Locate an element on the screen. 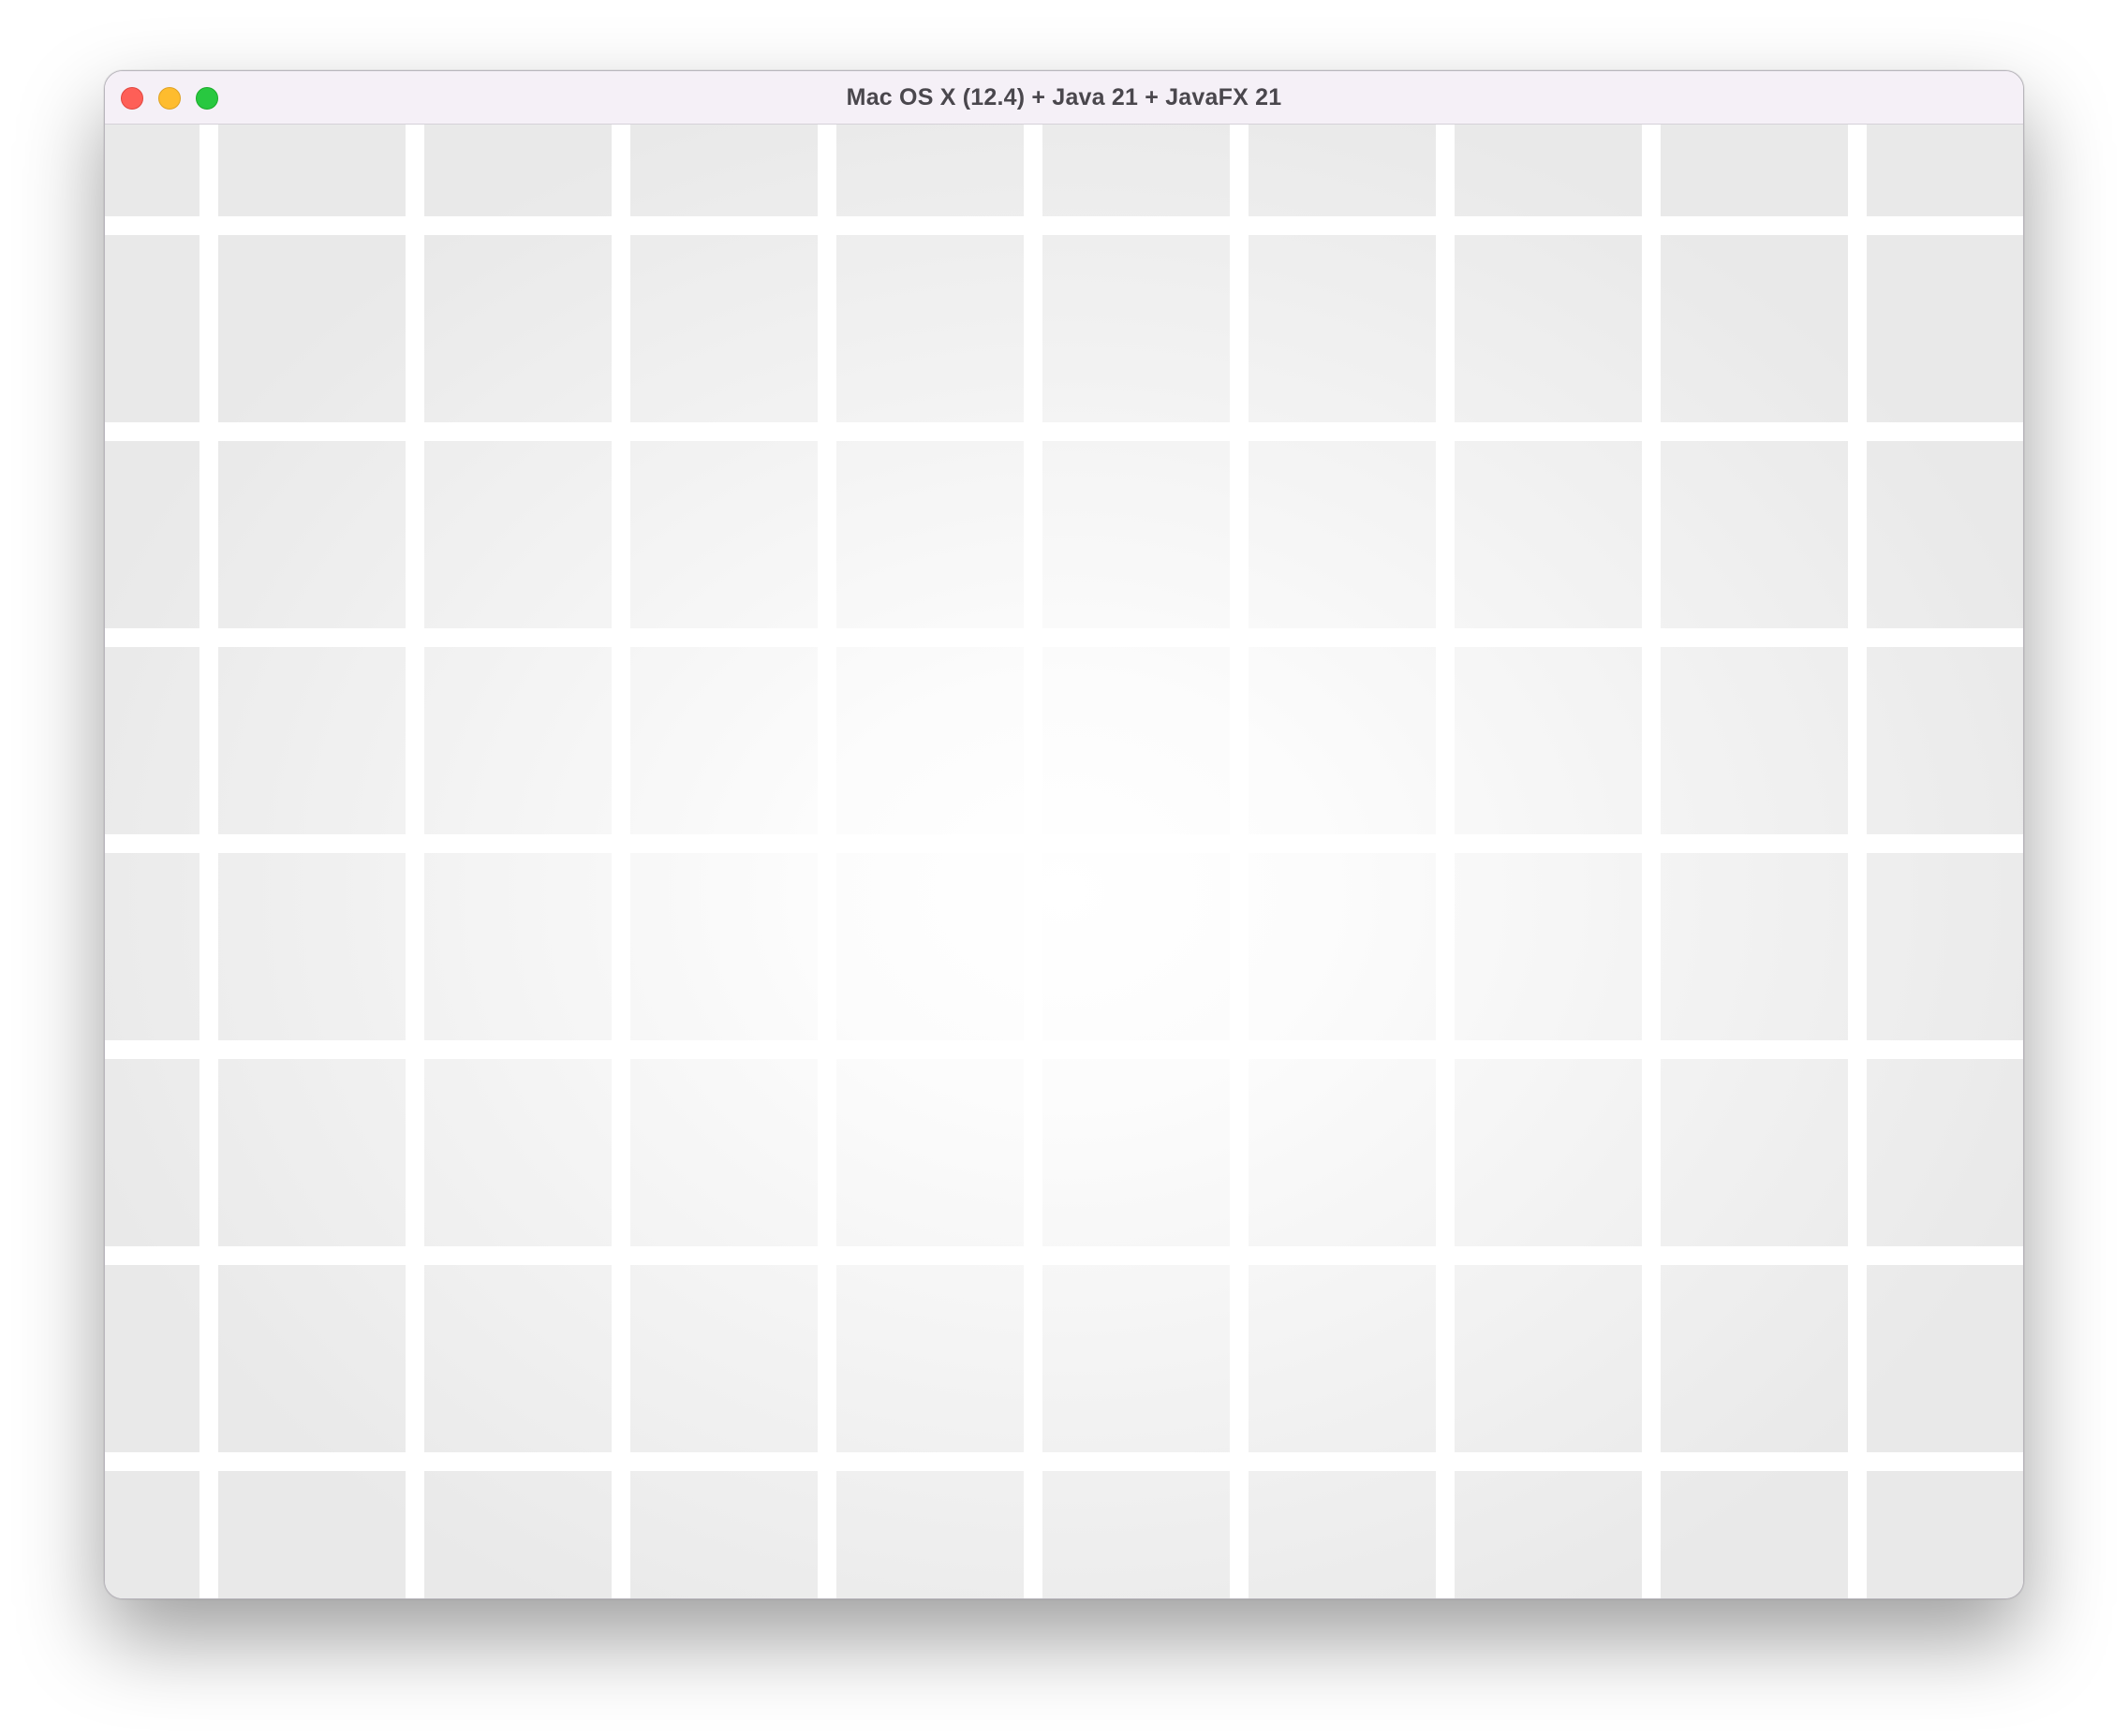 This screenshot has width=2128, height=1736. window-title: Mac OS X (12.4) + Java 21 + JavaFX 21 is located at coordinates (1064, 97).